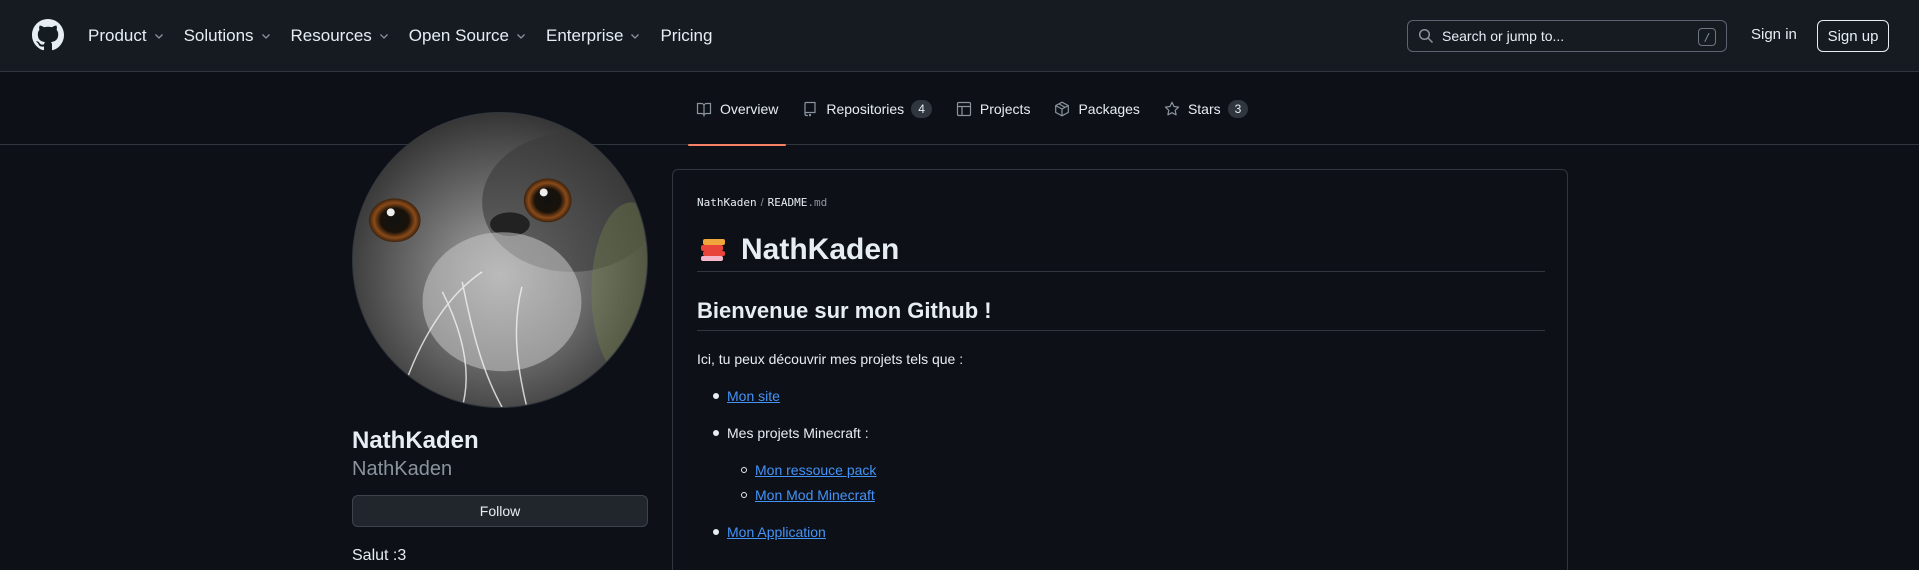  Describe the element at coordinates (753, 396) in the screenshot. I see `mon-site-link: Mon site` at that location.